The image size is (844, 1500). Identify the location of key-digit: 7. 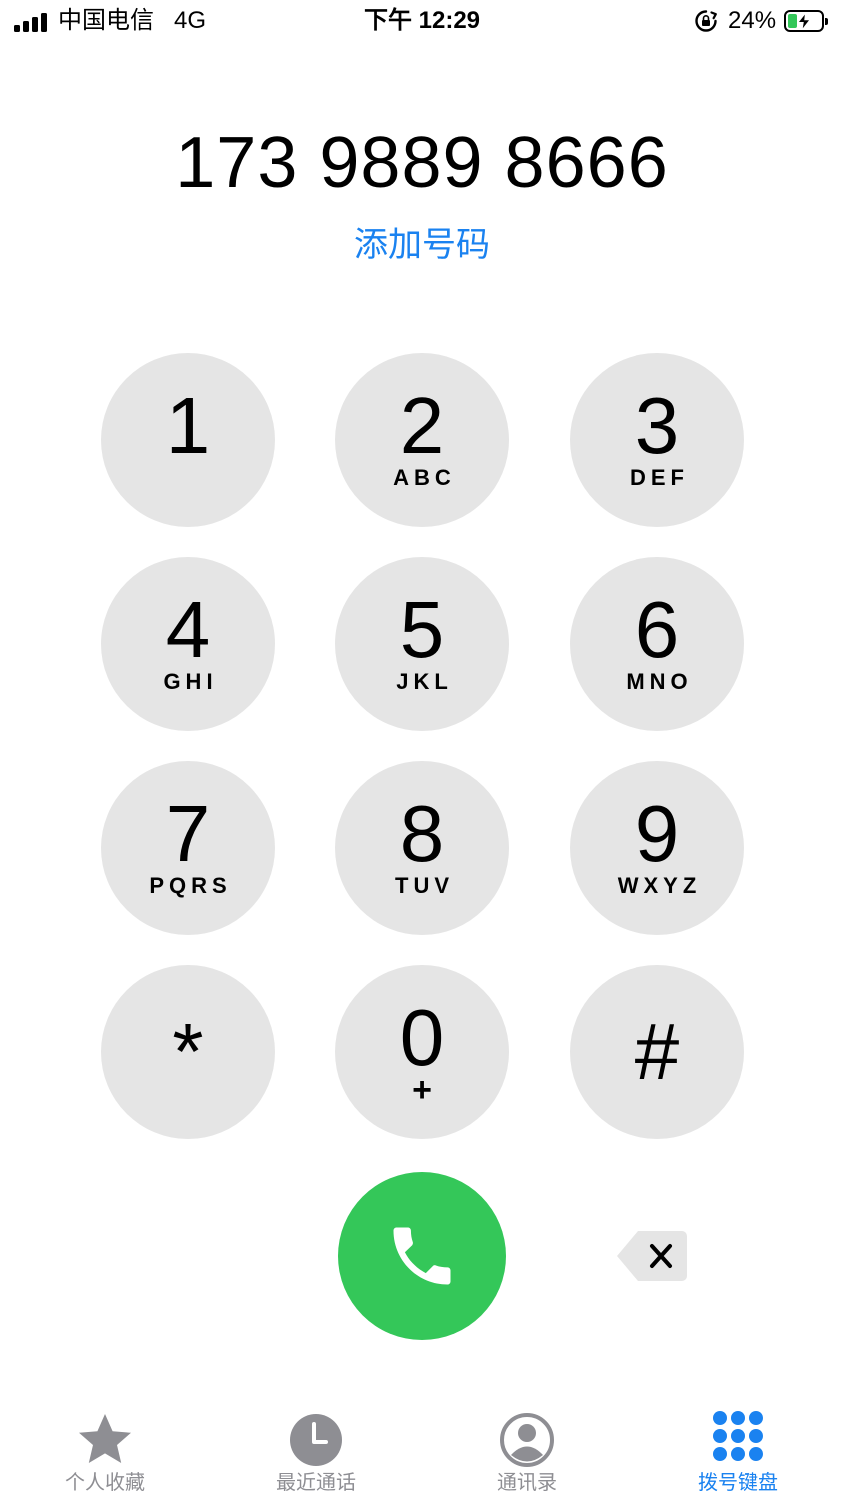
(188, 833).